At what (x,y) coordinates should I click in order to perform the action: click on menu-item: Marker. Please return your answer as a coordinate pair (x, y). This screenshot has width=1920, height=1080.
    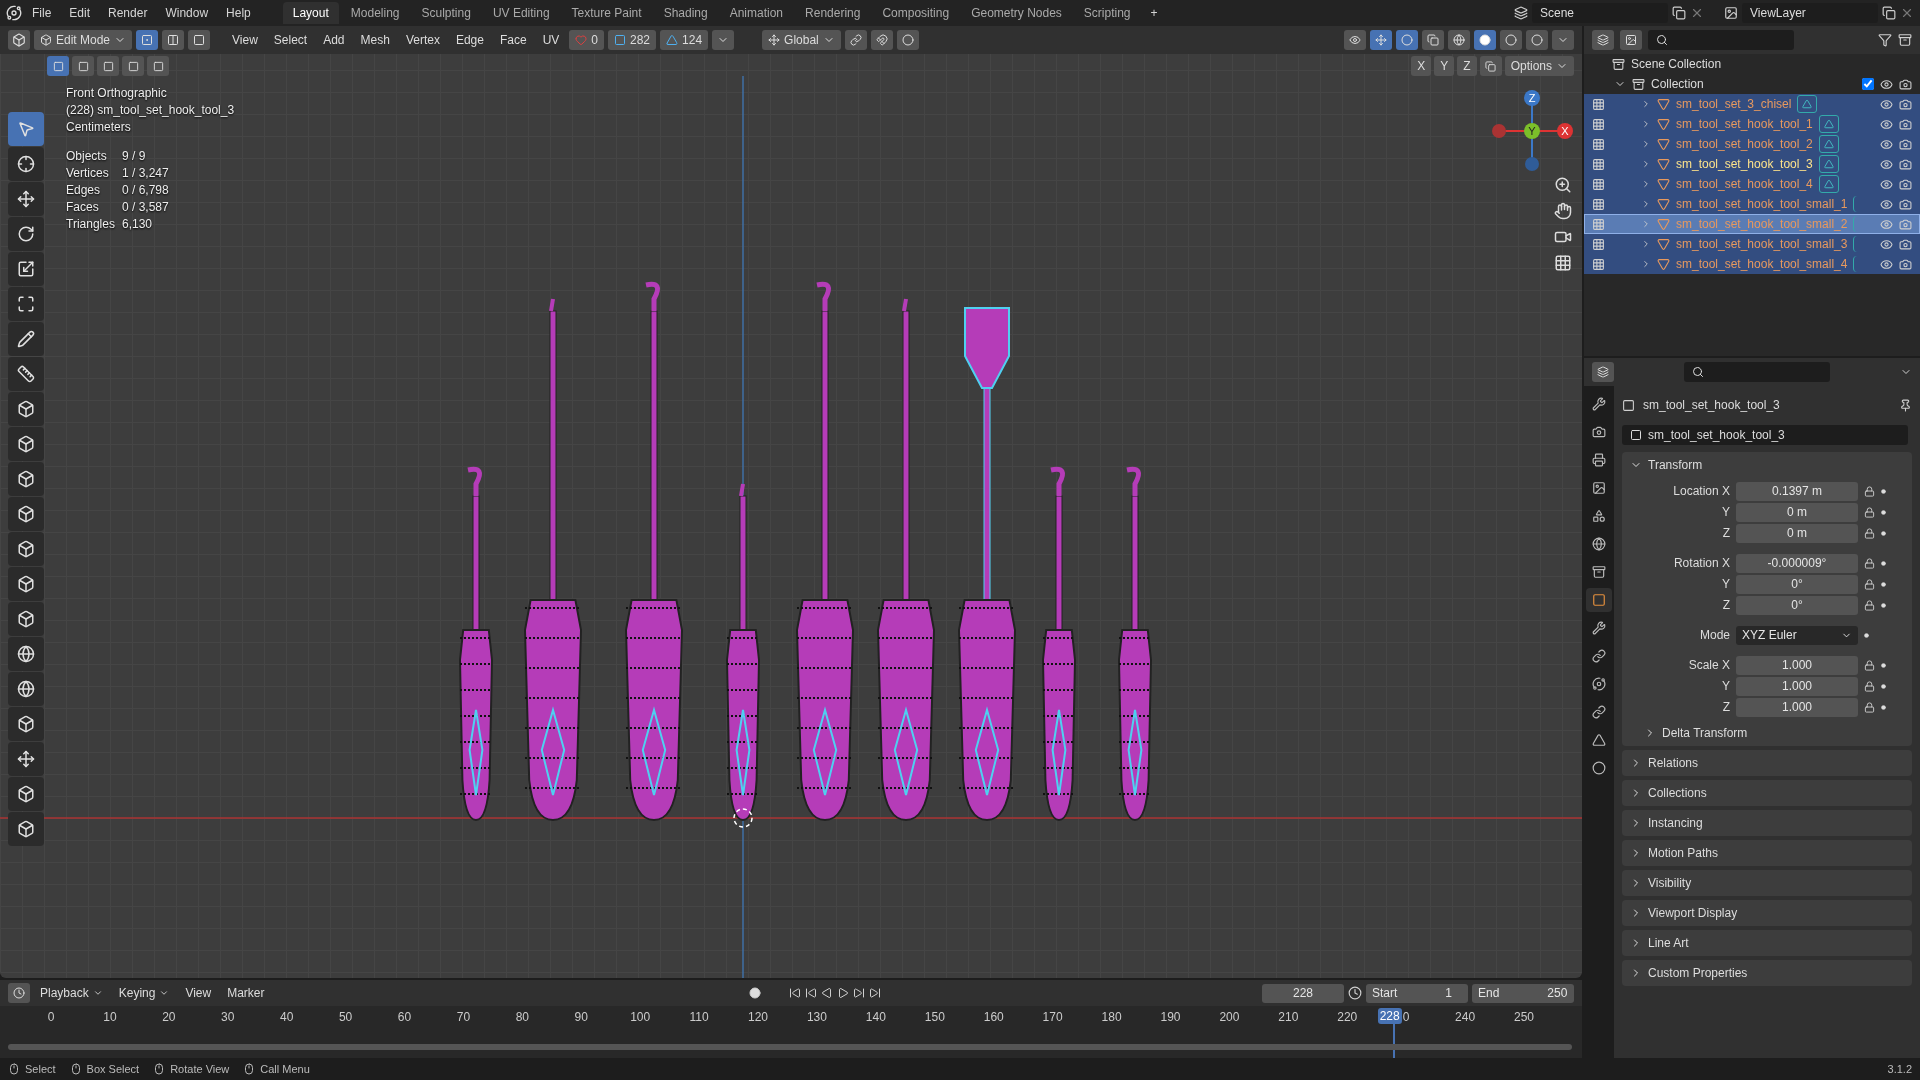
    Looking at the image, I should click on (246, 993).